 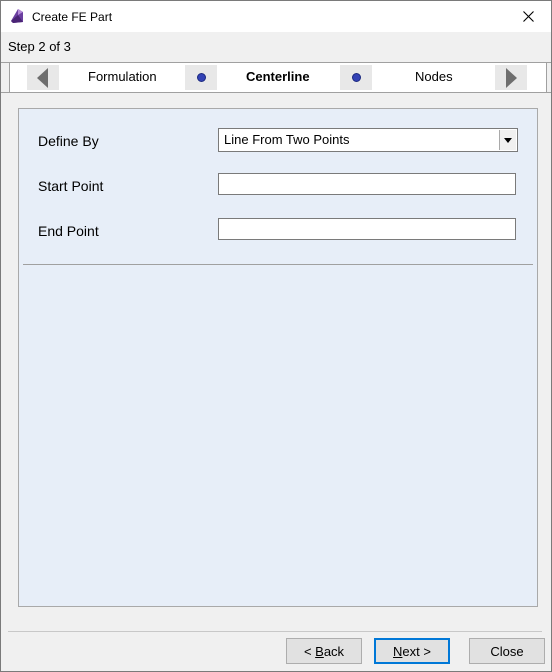 I want to click on next-button: Next >, so click(x=412, y=651).